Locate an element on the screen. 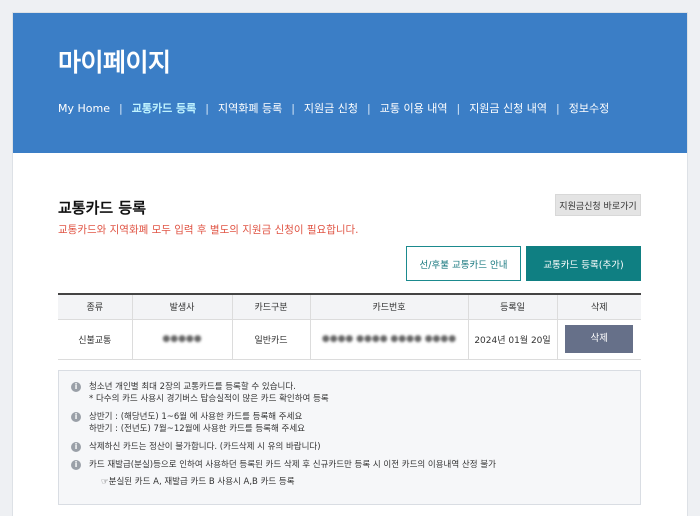  info-line: 청소년 개인별 최대 2장의 교통카드를 등록할 수 있습니다. is located at coordinates (192, 387).